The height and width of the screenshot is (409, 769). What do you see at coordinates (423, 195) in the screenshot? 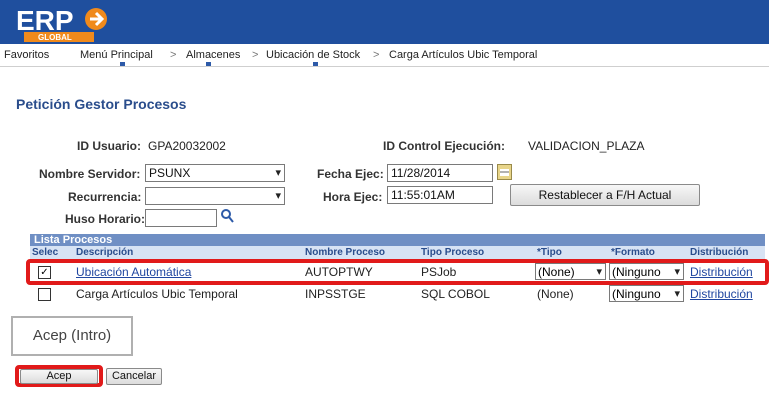
I see `hora-value: 11:55:01AM` at bounding box center [423, 195].